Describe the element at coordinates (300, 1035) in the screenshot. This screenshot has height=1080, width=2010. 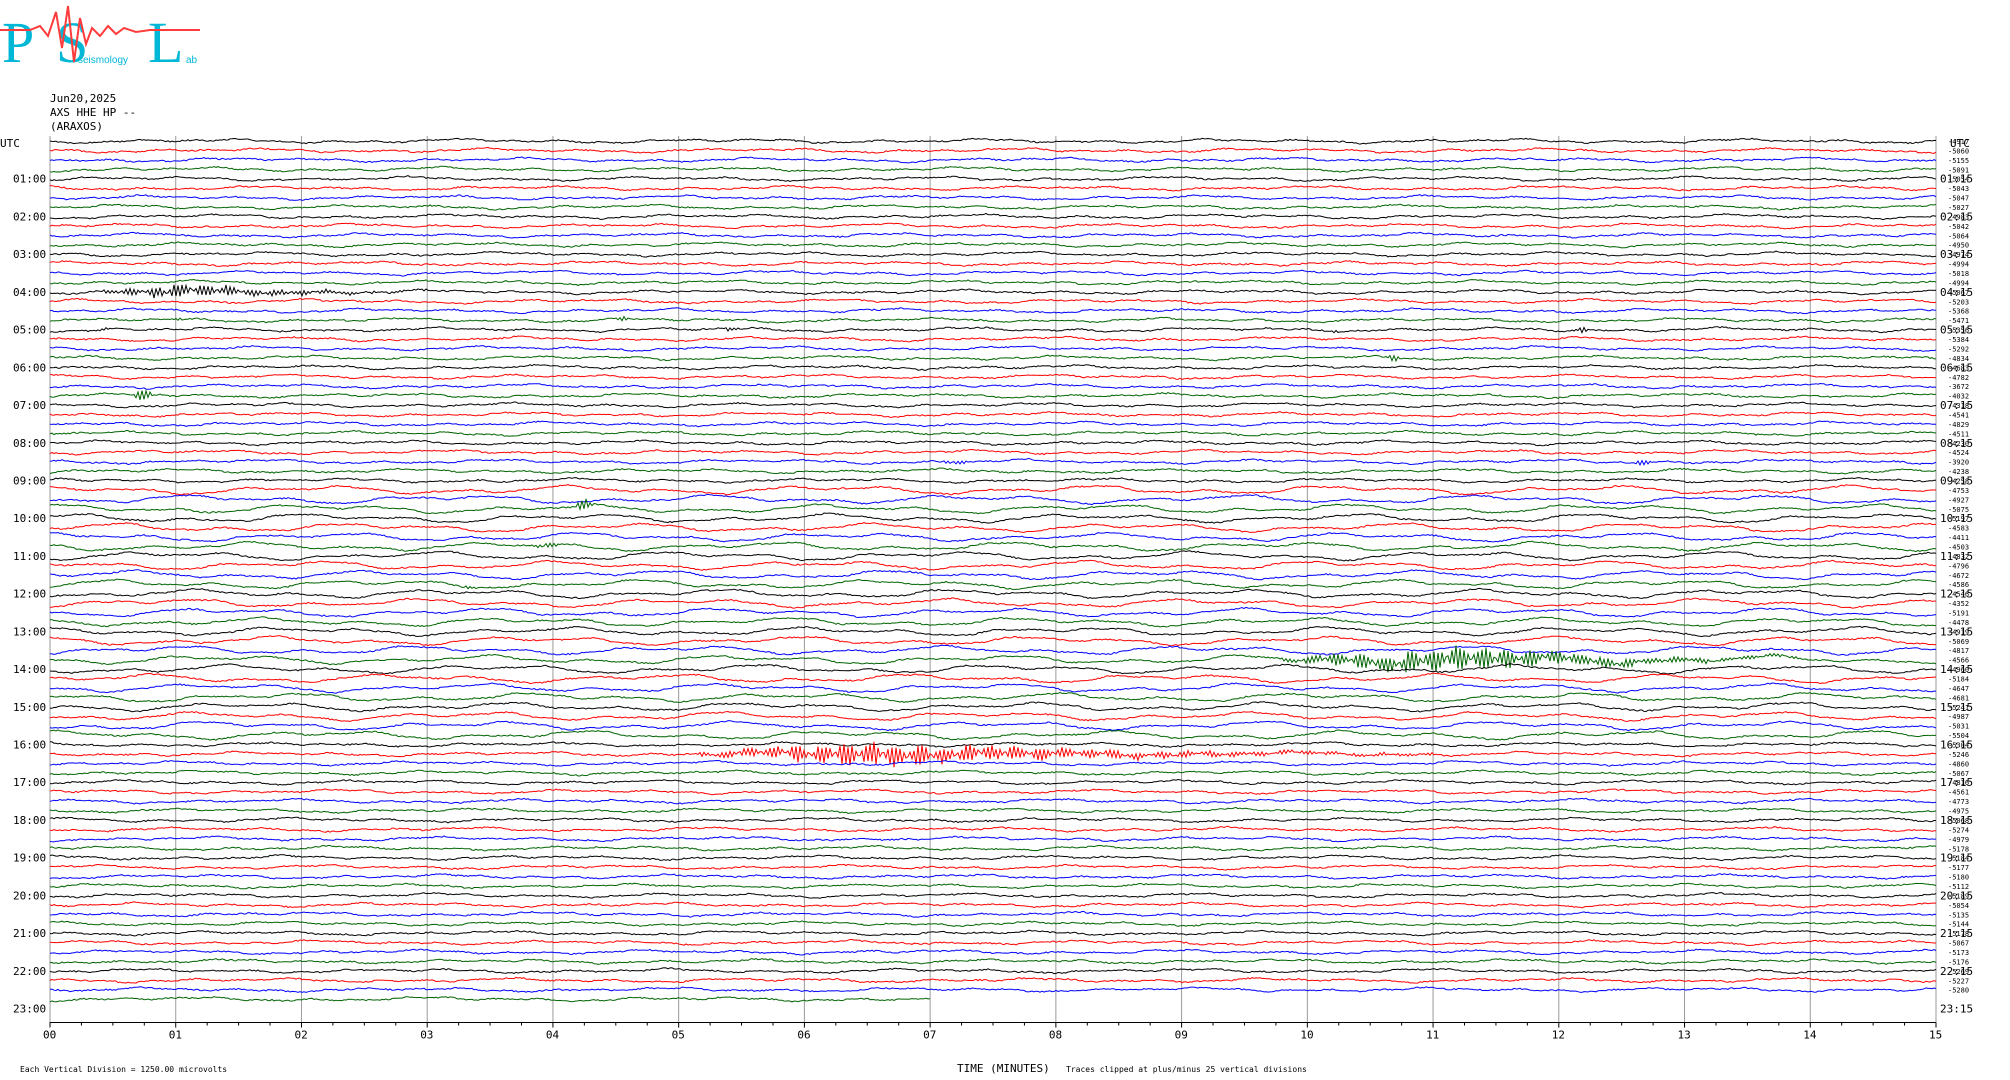
I see `x-tick-label: 02` at that location.